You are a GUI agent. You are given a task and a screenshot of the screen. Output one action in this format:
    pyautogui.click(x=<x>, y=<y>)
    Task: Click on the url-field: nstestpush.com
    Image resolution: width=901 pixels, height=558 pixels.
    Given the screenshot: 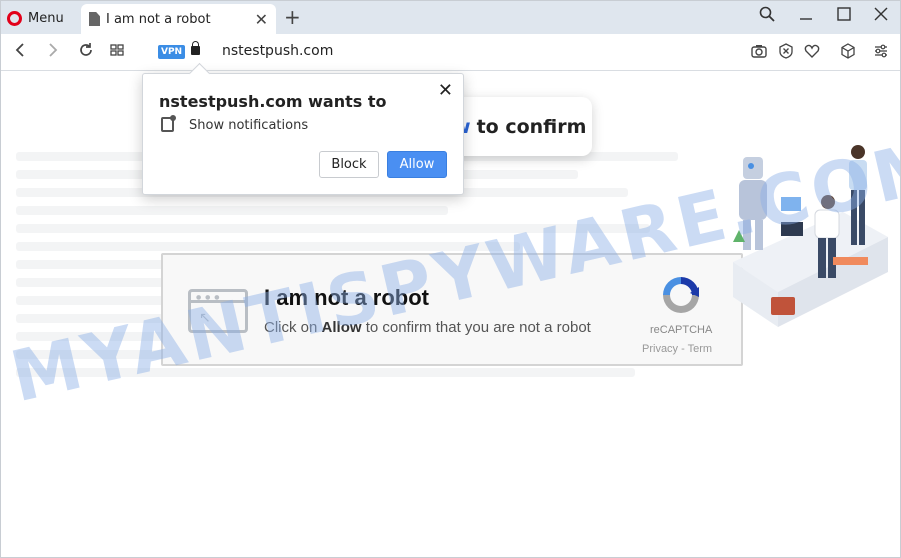 What is the action you would take?
    pyautogui.click(x=277, y=51)
    